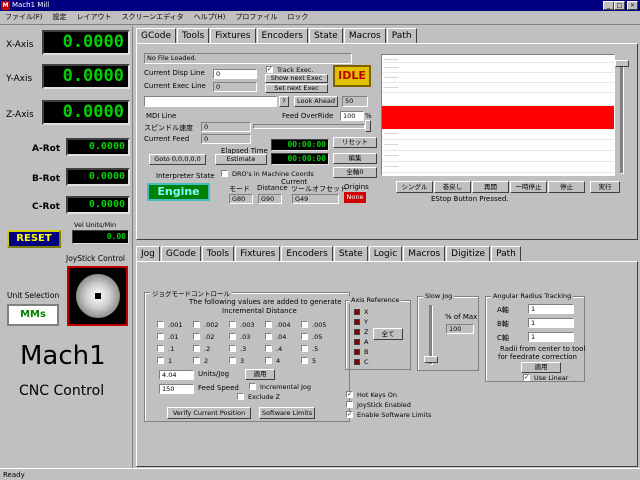 This screenshot has height=480, width=640. I want to click on tab-gcode-bottom: GCode, so click(180, 253).